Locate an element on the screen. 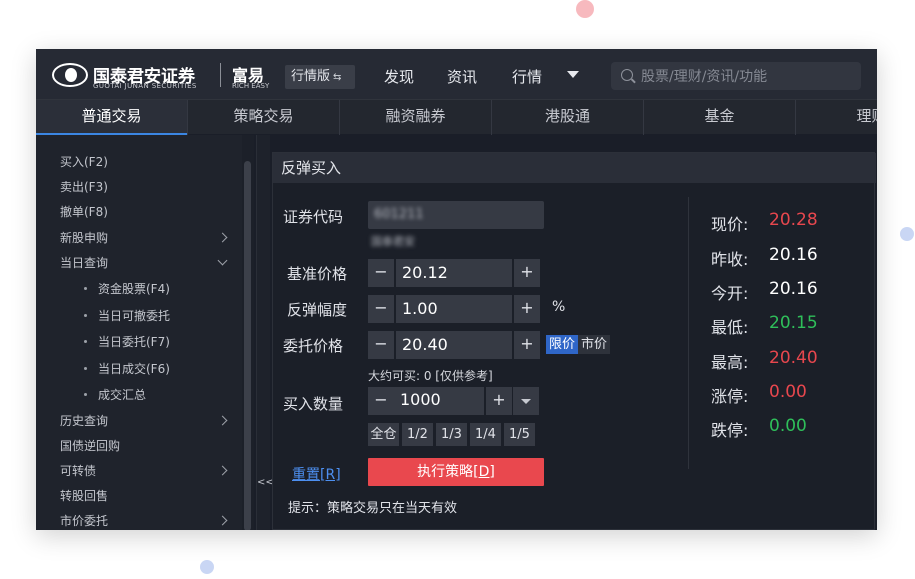 This screenshot has width=915, height=579. security-code-value: 601211 is located at coordinates (399, 214).